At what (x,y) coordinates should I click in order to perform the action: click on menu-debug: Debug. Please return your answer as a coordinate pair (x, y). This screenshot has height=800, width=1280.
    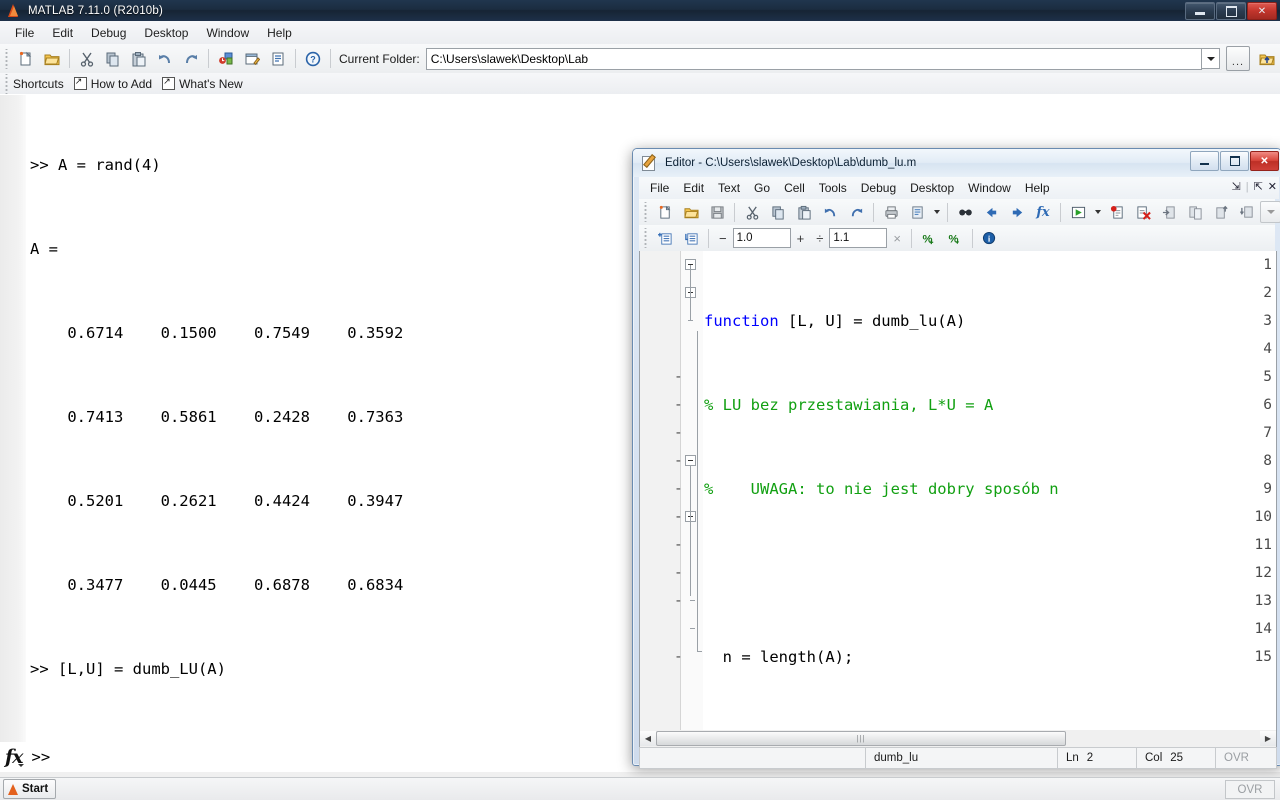
    Looking at the image, I should click on (108, 33).